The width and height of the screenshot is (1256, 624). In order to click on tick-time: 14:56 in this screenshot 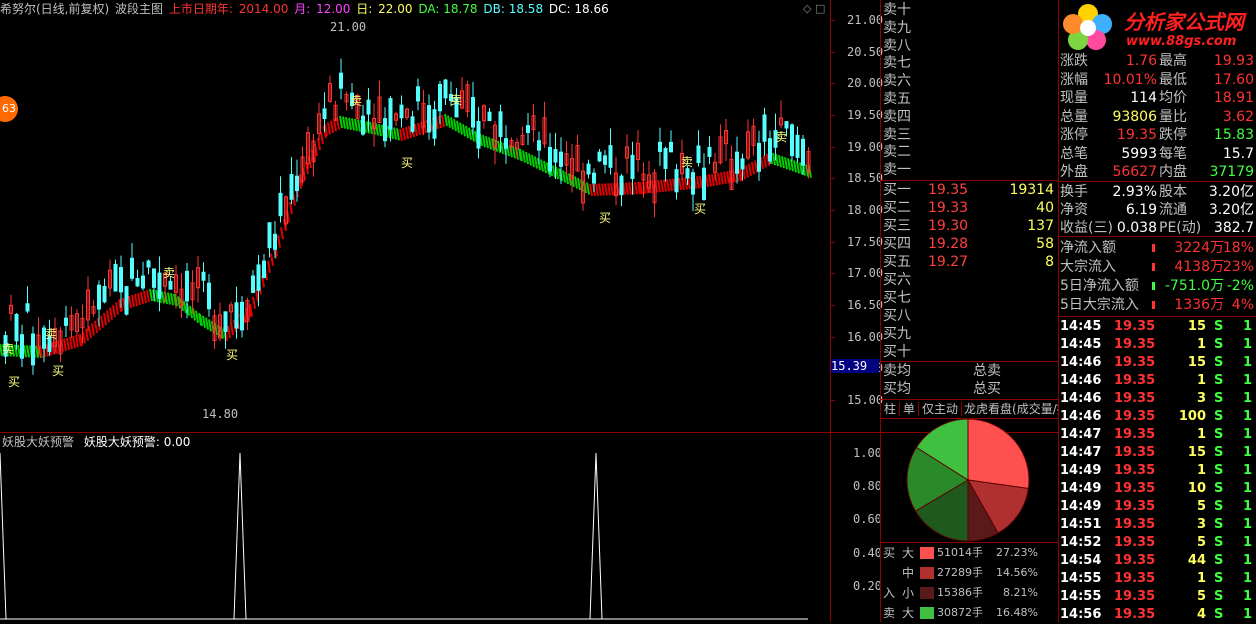, I will do `click(1081, 614)`.